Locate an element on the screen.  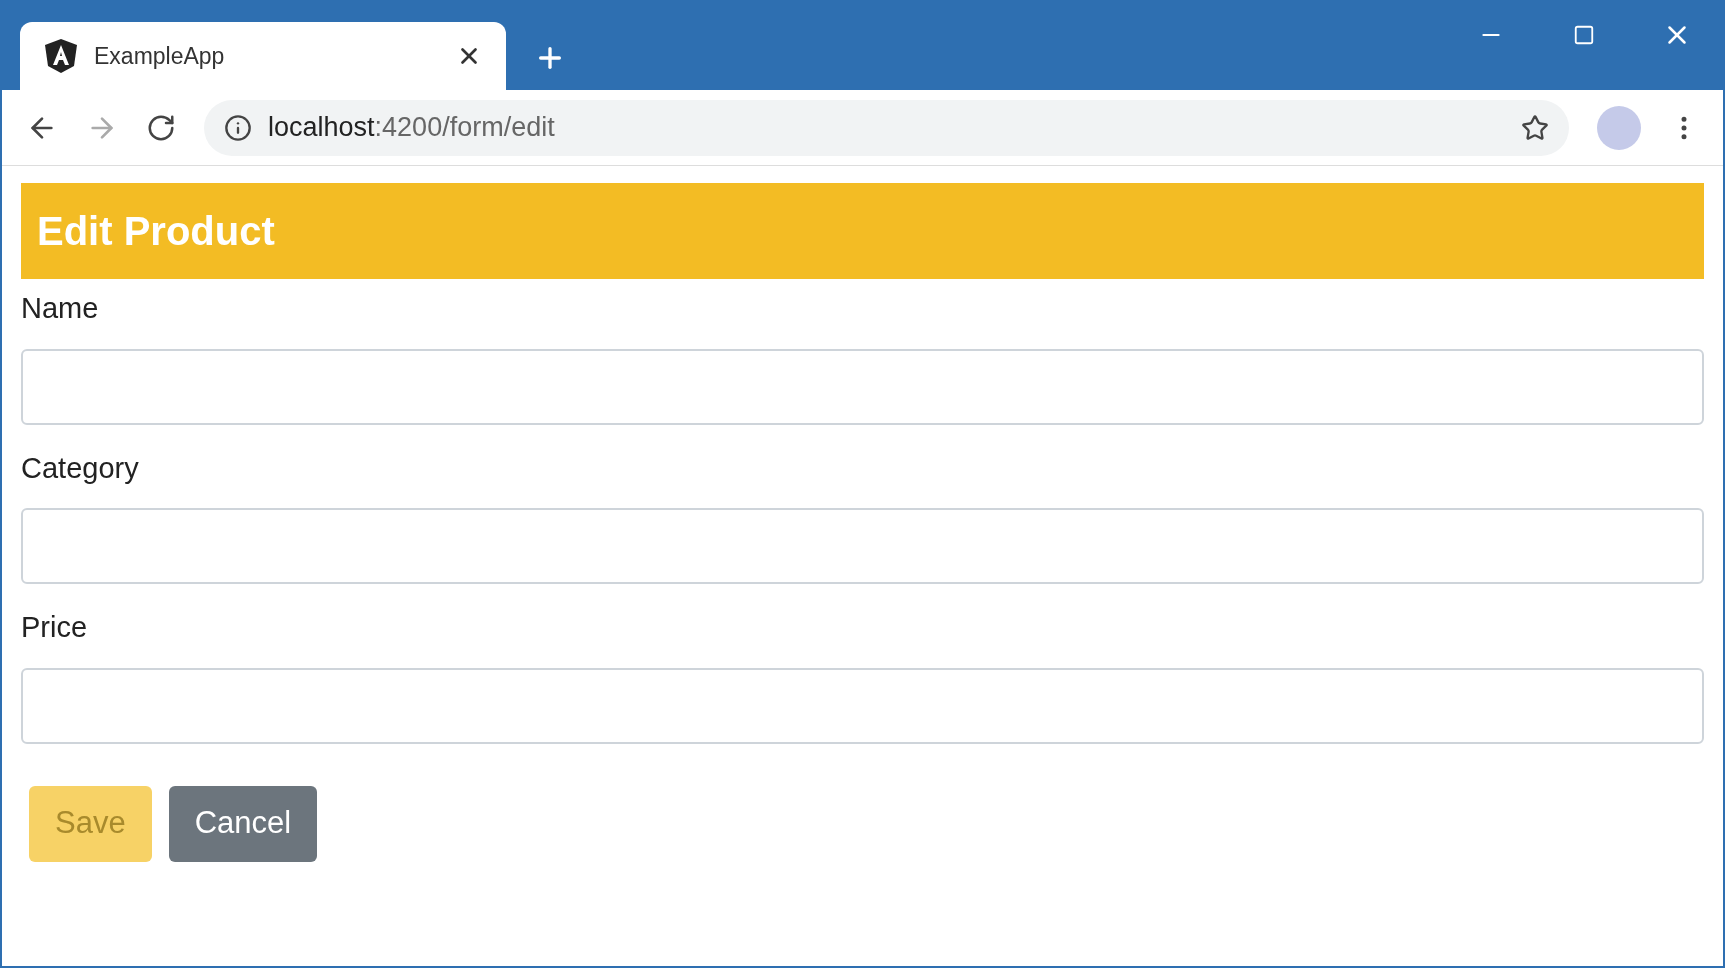
cancel-button: Cancel is located at coordinates (243, 823).